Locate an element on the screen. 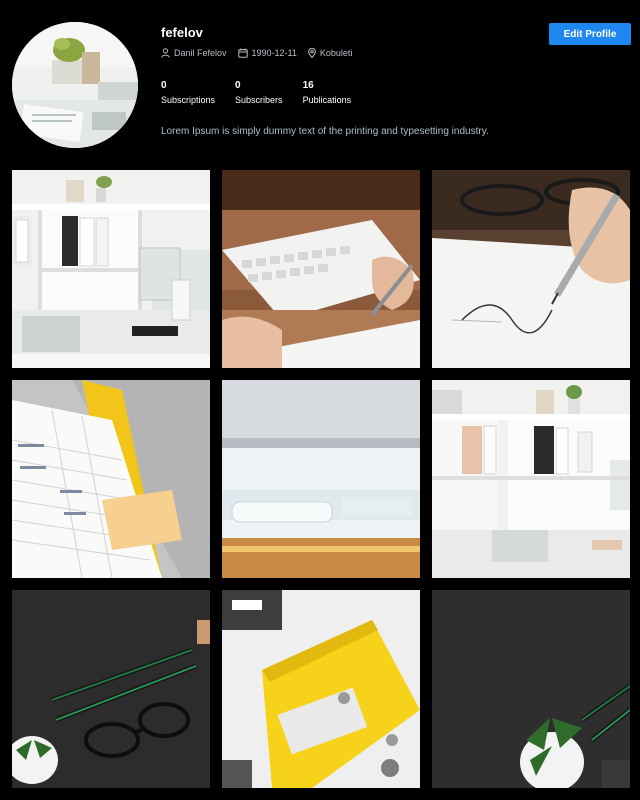 The width and height of the screenshot is (640, 800). stat-publications: 16 Publications is located at coordinates (327, 92).